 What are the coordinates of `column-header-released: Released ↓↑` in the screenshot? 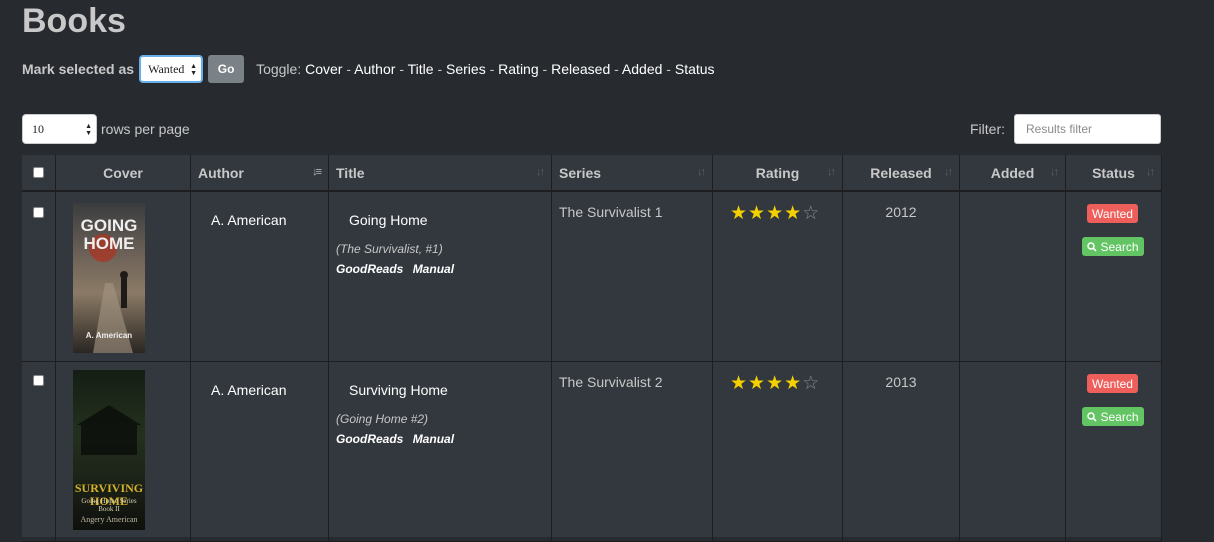 It's located at (901, 173).